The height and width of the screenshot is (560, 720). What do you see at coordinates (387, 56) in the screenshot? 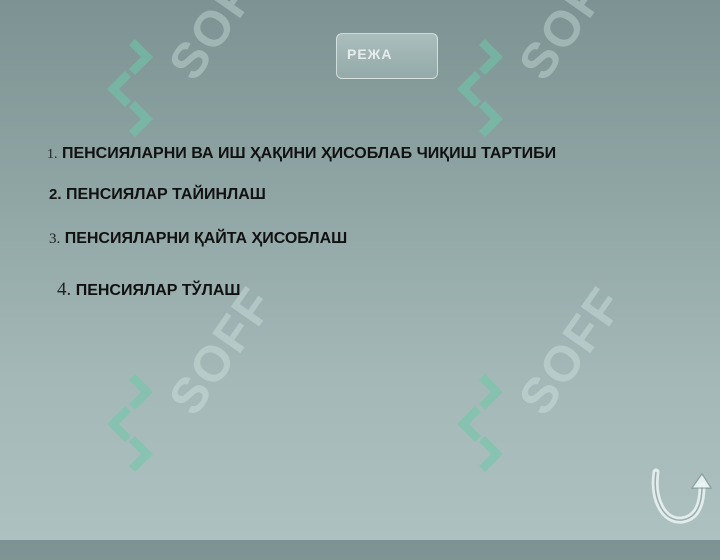
I see `plan-badge: РЕЖА` at bounding box center [387, 56].